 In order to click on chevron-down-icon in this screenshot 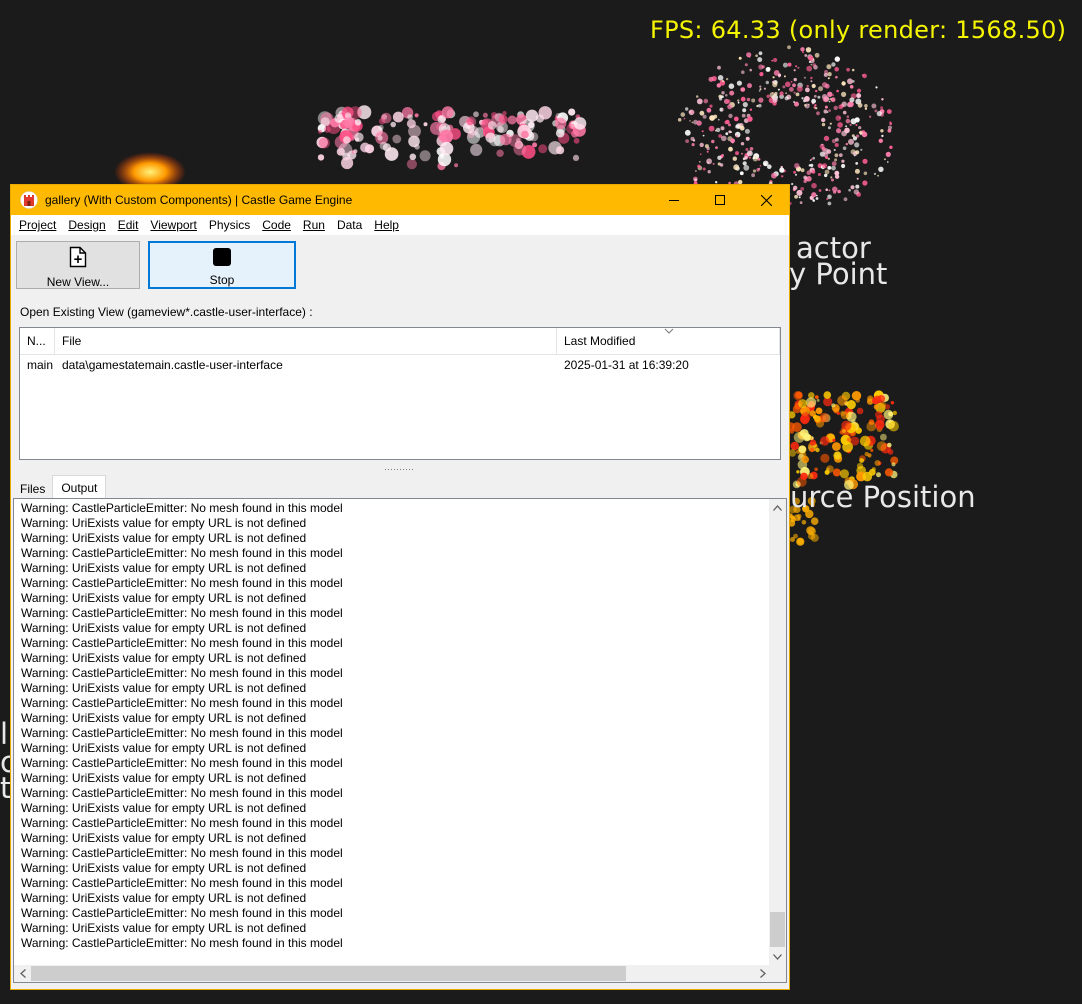, I will do `click(777, 956)`.